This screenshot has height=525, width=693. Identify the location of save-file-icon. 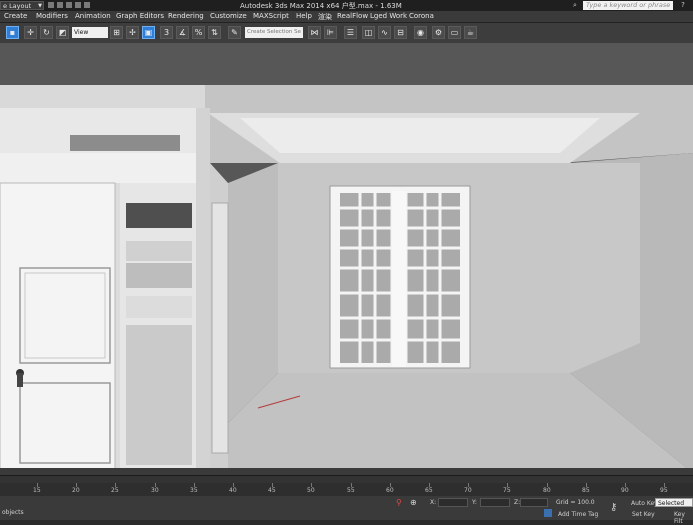
(69, 5).